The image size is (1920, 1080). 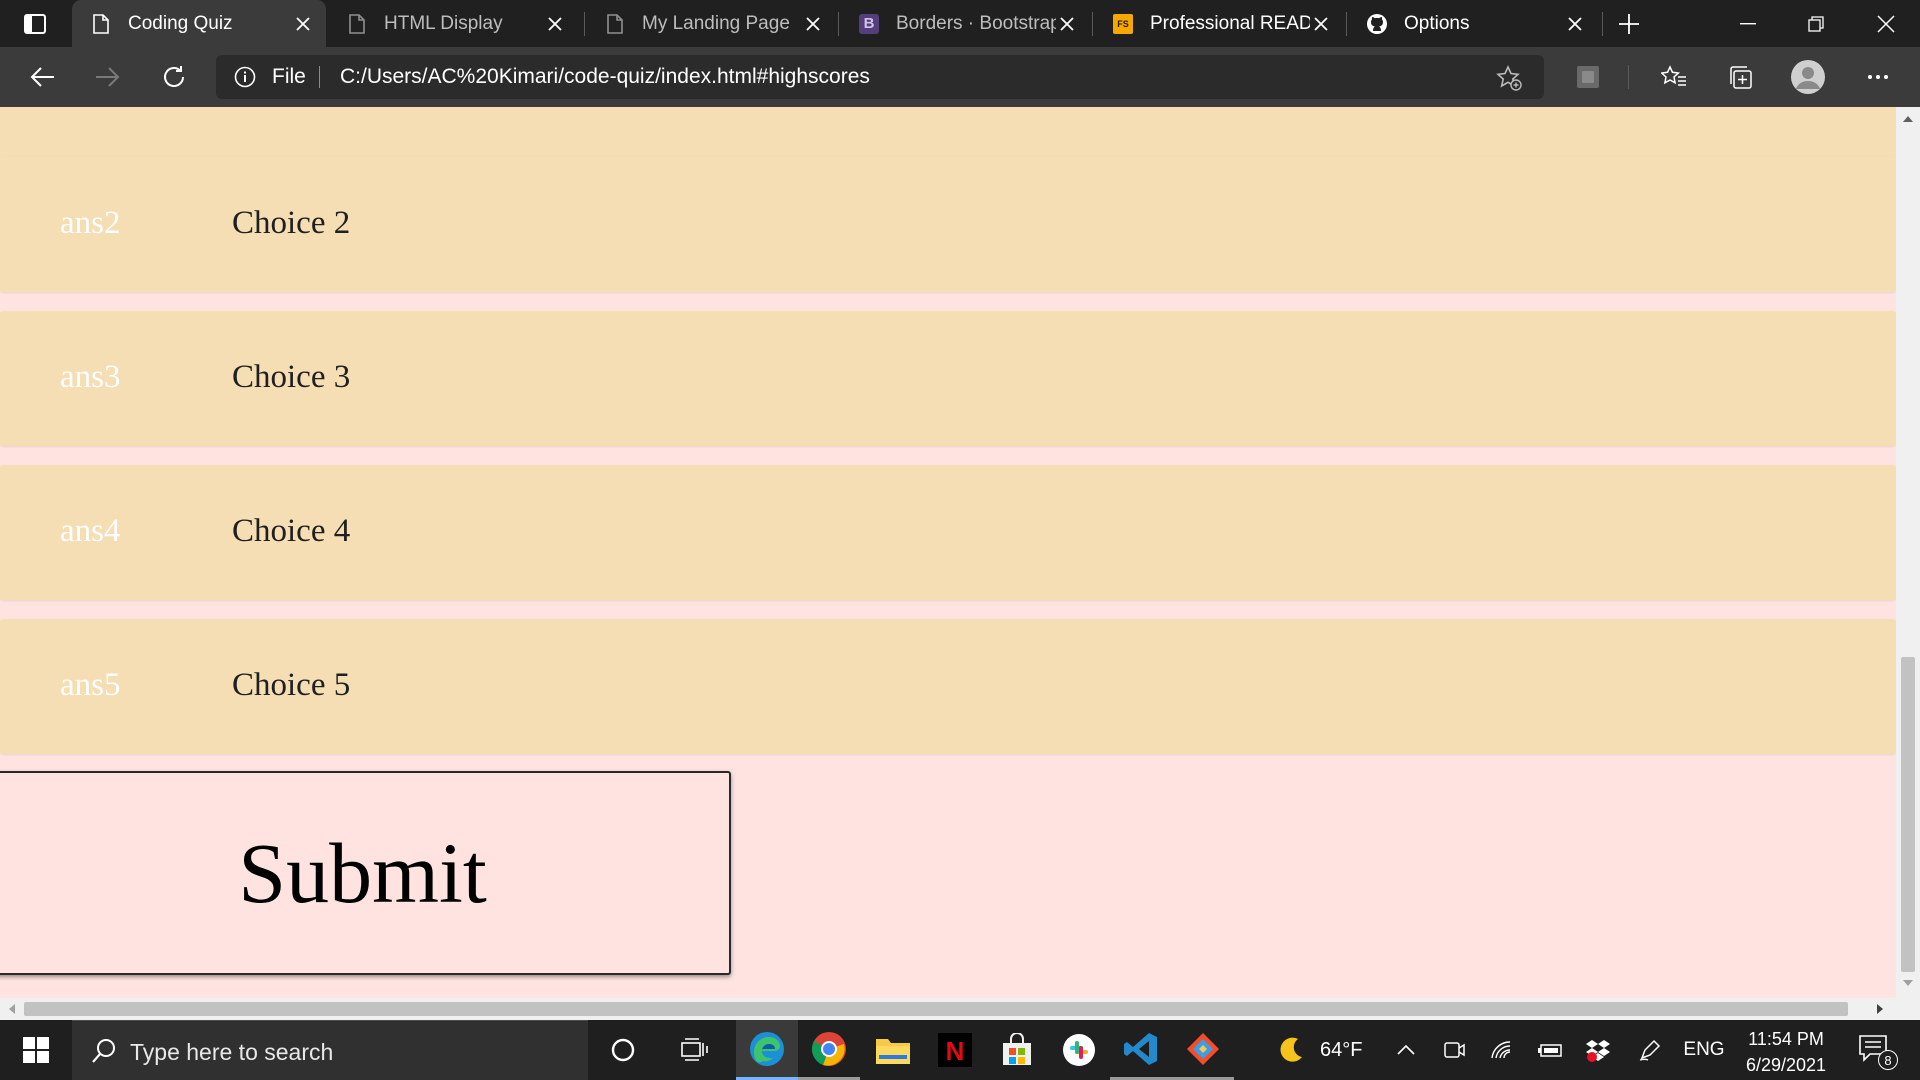 I want to click on taskbar-git-app, so click(x=1203, y=1050).